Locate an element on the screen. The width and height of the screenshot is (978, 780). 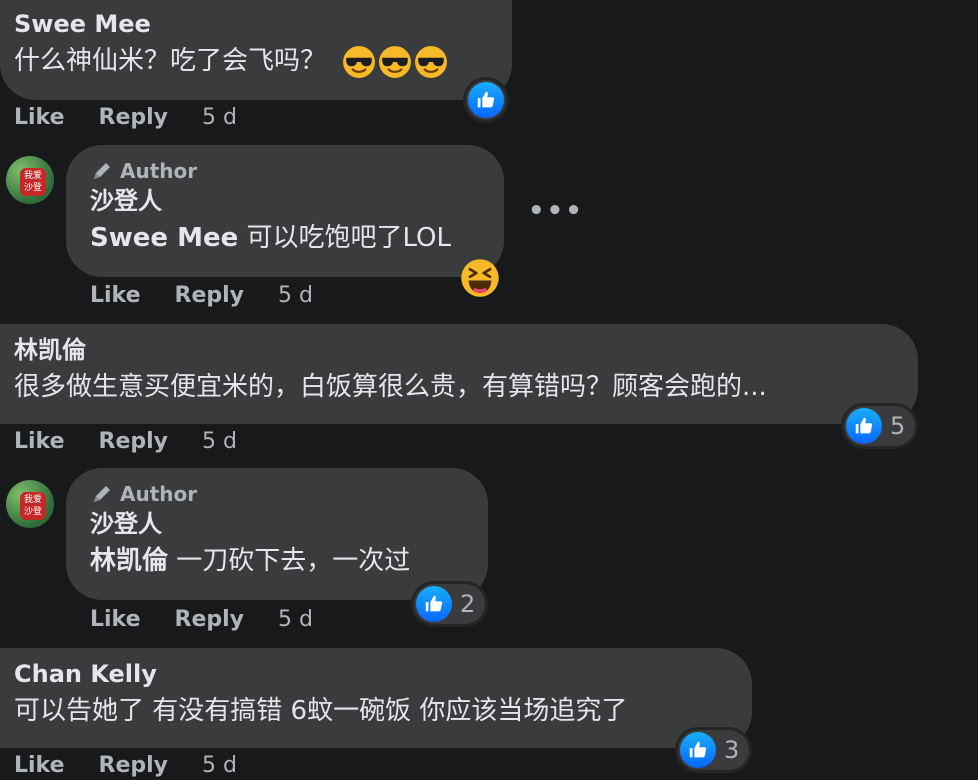
mention-link: Swee Mee is located at coordinates (164, 238).